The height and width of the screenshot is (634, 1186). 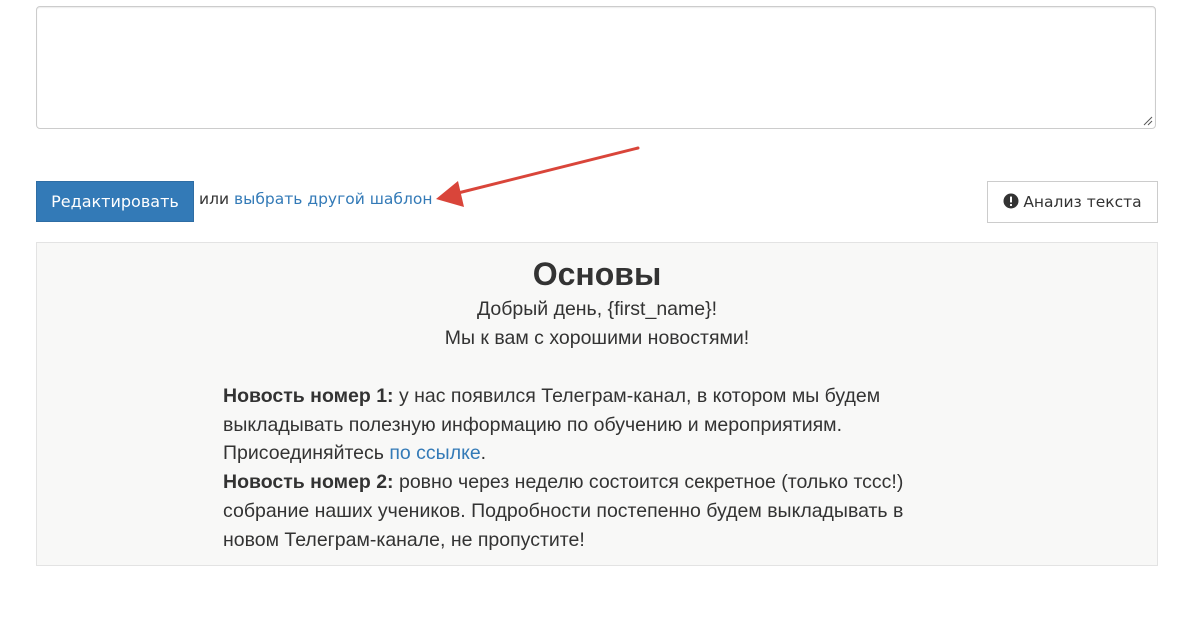 I want to click on news-2-text-c: новом Телеграм-канале, не пропустите!, so click(x=404, y=539).